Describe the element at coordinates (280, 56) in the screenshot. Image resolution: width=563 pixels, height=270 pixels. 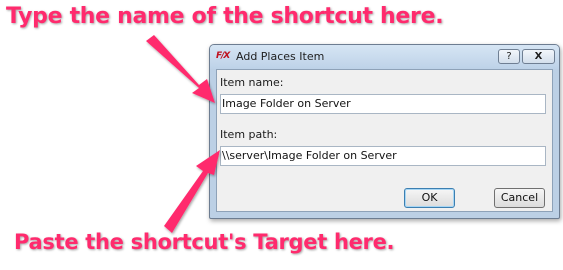
I see `dialog-title: Add Places Item` at that location.